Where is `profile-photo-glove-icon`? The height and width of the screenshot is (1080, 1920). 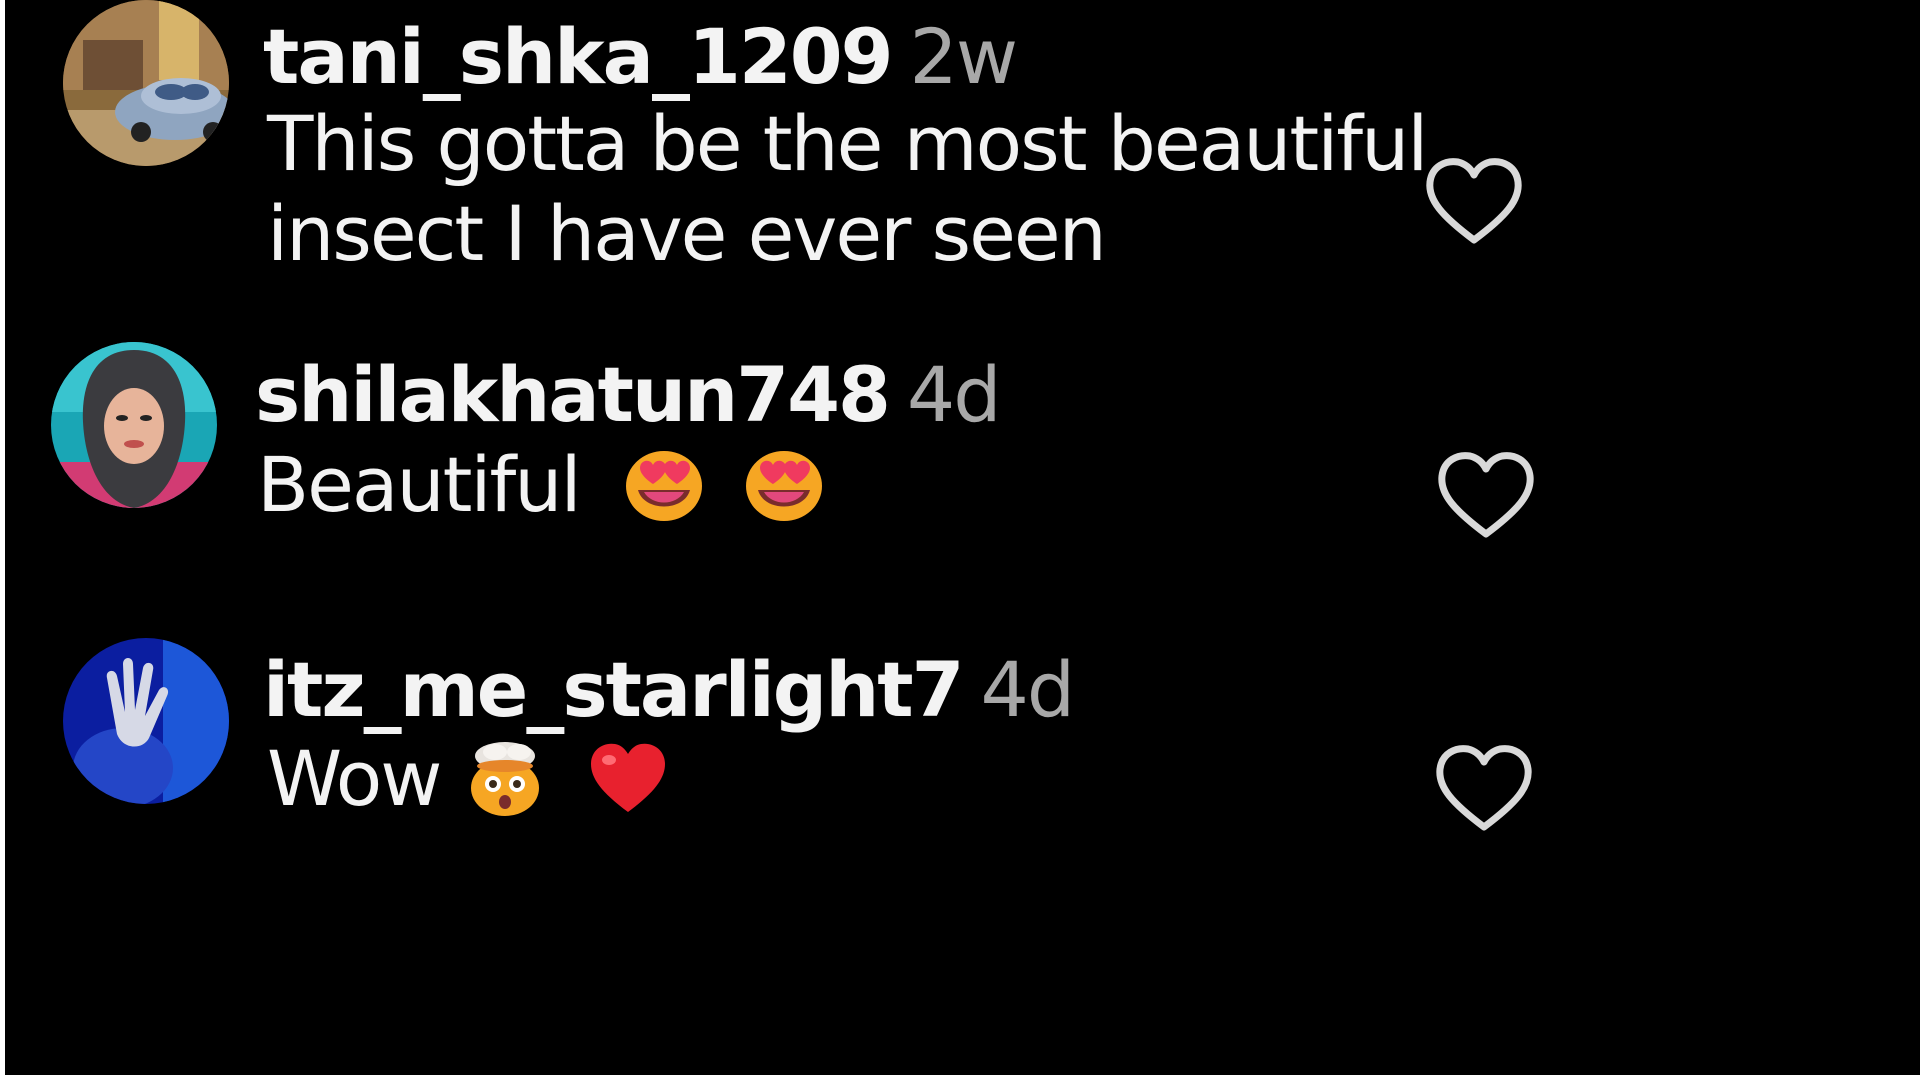 profile-photo-glove-icon is located at coordinates (146, 721).